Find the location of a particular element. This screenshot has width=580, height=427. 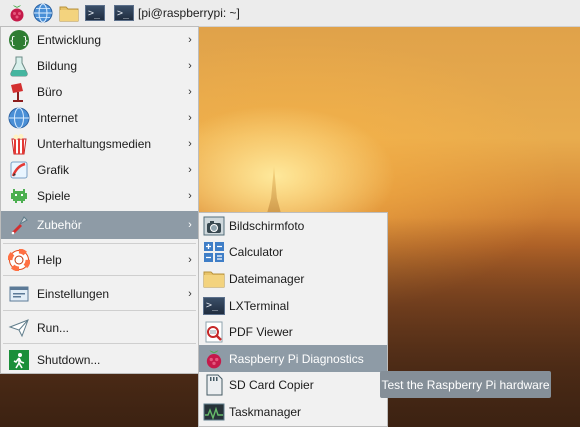

menu-item-label: Grafik is located at coordinates (53, 170).